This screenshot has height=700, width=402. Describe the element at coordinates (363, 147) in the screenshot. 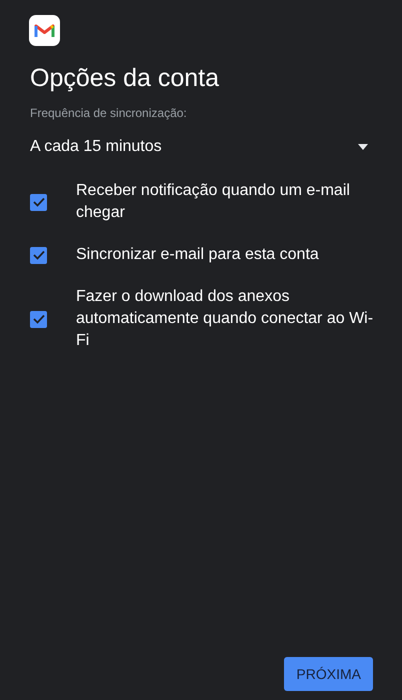

I see `dropdown-caret-icon` at that location.